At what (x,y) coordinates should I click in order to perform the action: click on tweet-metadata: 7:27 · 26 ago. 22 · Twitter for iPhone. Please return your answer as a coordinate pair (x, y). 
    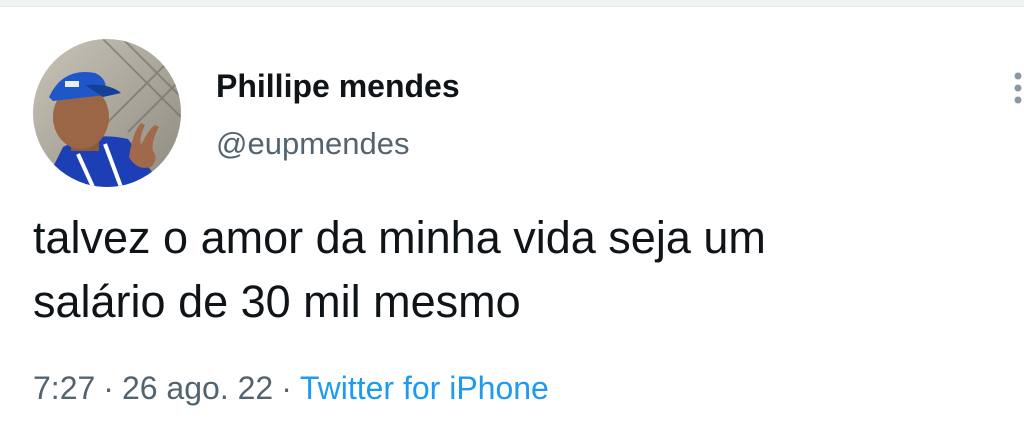
    Looking at the image, I should click on (291, 388).